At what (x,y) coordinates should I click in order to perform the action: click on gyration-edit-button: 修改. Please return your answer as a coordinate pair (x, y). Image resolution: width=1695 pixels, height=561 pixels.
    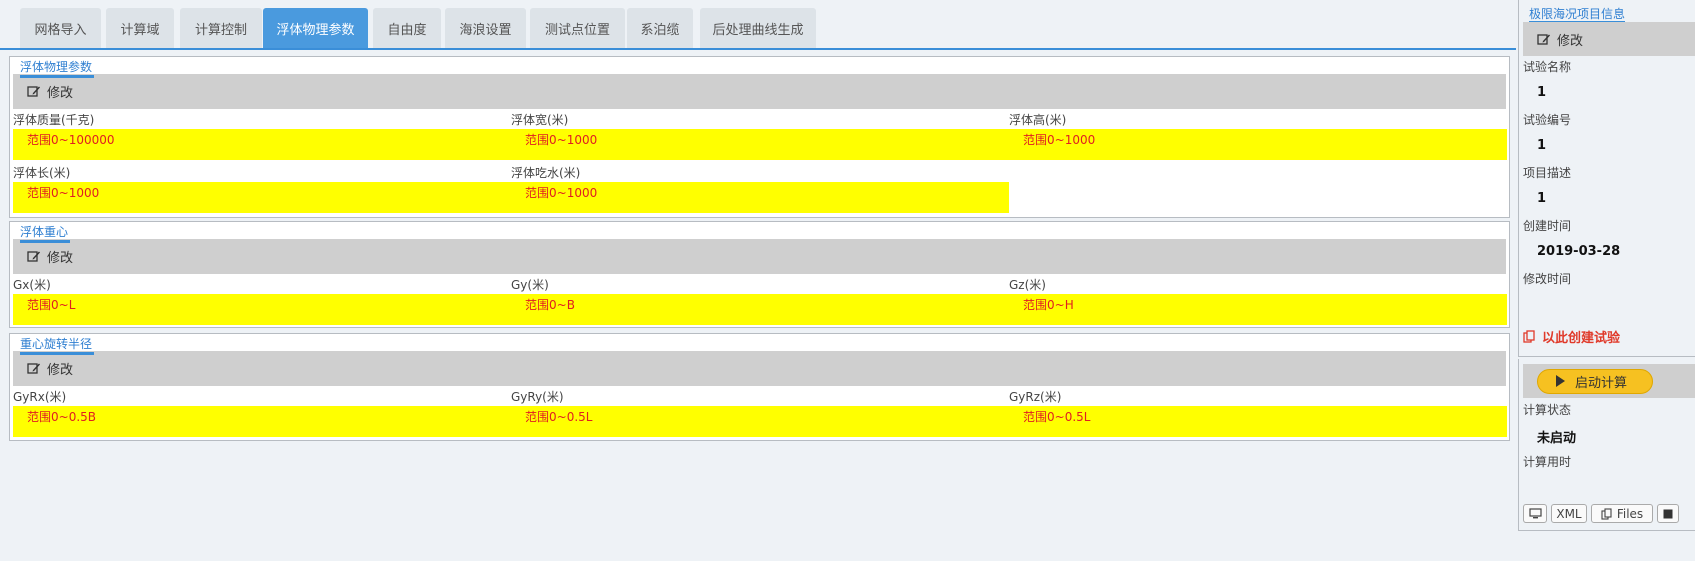
    Looking at the image, I should click on (50, 368).